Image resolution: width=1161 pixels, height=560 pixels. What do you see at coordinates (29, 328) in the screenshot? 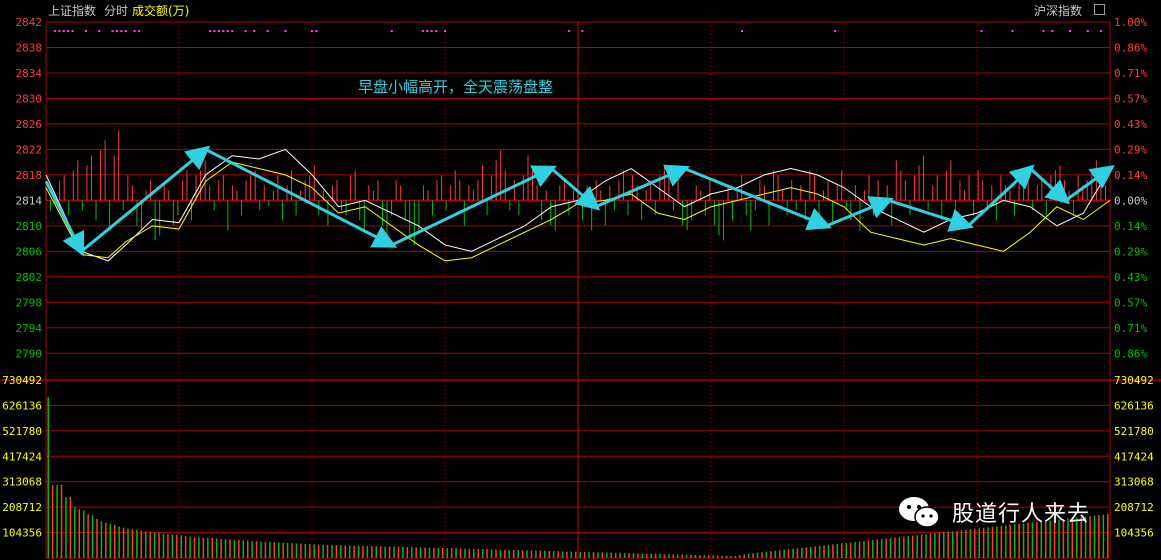
I see `y-tick-label-left: 2794` at bounding box center [29, 328].